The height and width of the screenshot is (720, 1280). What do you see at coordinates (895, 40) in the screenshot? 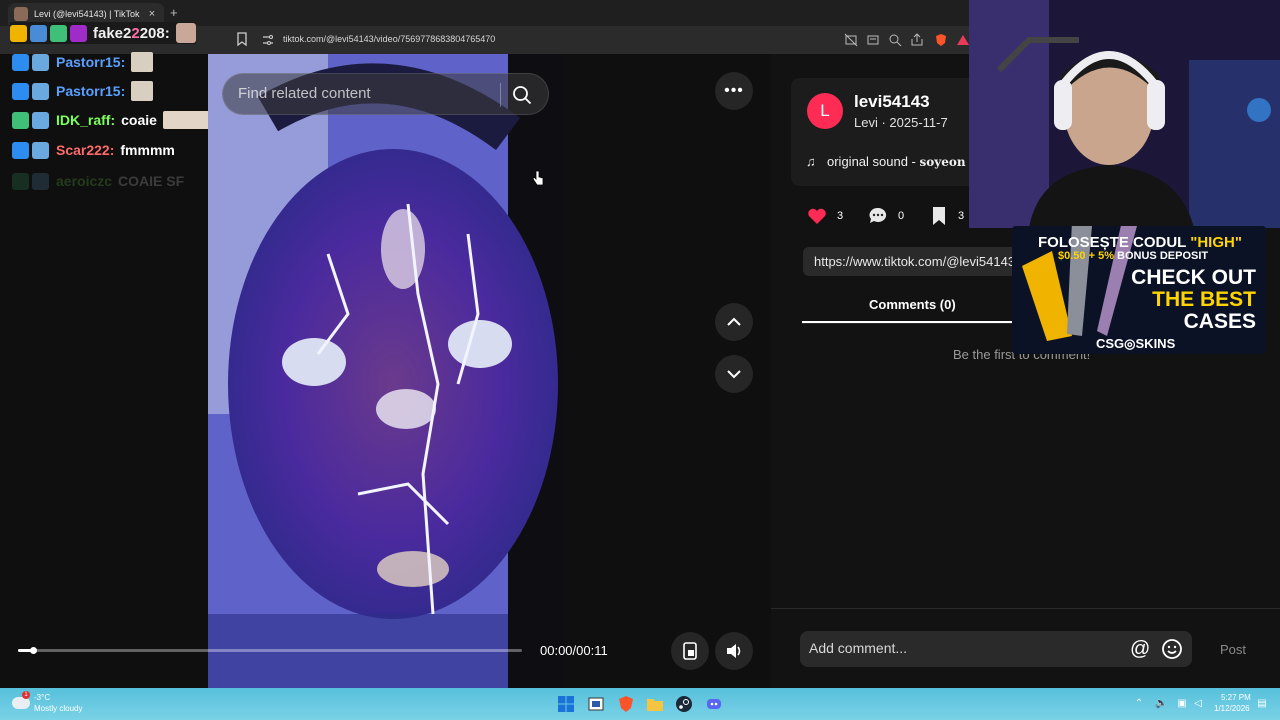
I see `zoom-icon` at bounding box center [895, 40].